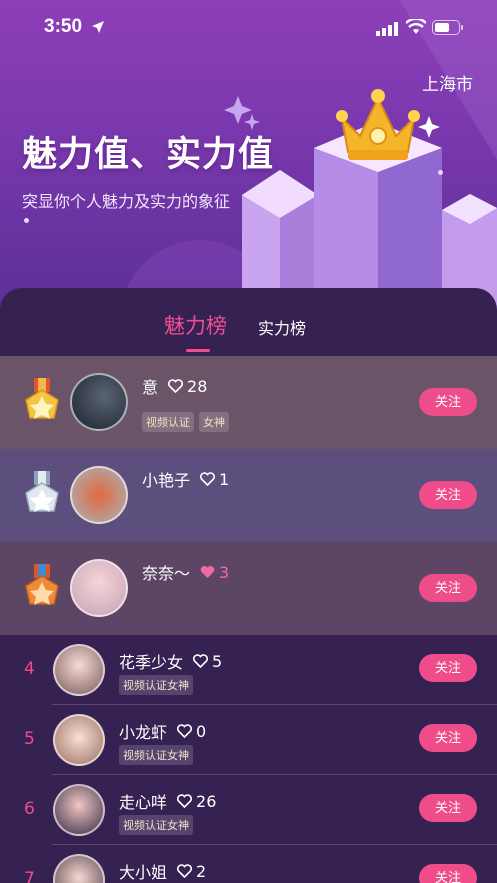  I want to click on list-row-6: 6 走心咩 26 视频认证女神 关注, so click(248, 810).